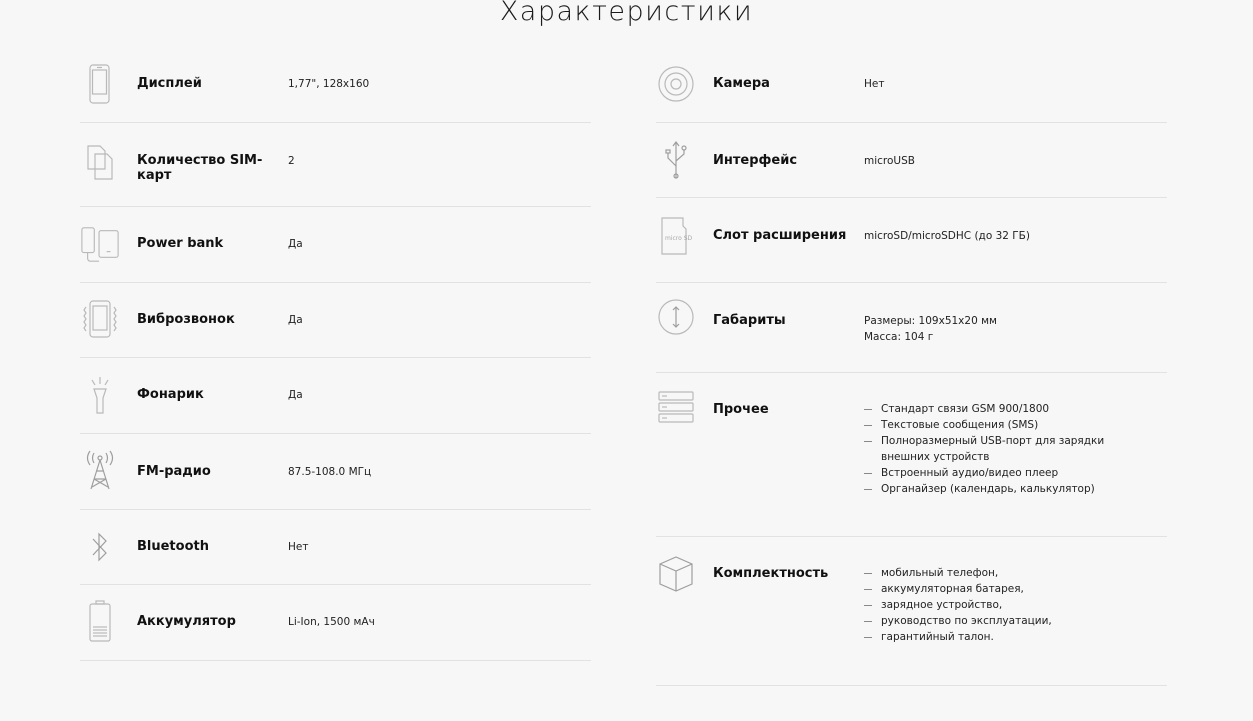  I want to click on spec-label-camera: Камера, so click(741, 83).